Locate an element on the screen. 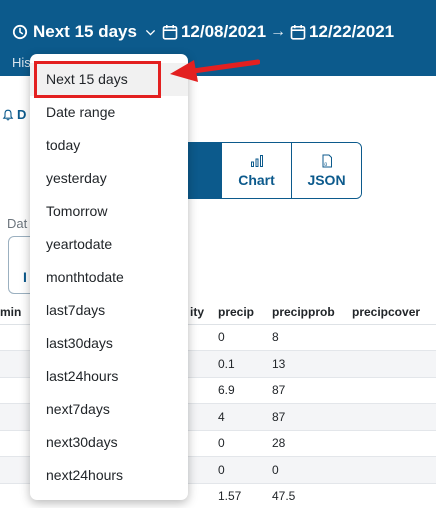  period-label: Next 15 days is located at coordinates (85, 31).